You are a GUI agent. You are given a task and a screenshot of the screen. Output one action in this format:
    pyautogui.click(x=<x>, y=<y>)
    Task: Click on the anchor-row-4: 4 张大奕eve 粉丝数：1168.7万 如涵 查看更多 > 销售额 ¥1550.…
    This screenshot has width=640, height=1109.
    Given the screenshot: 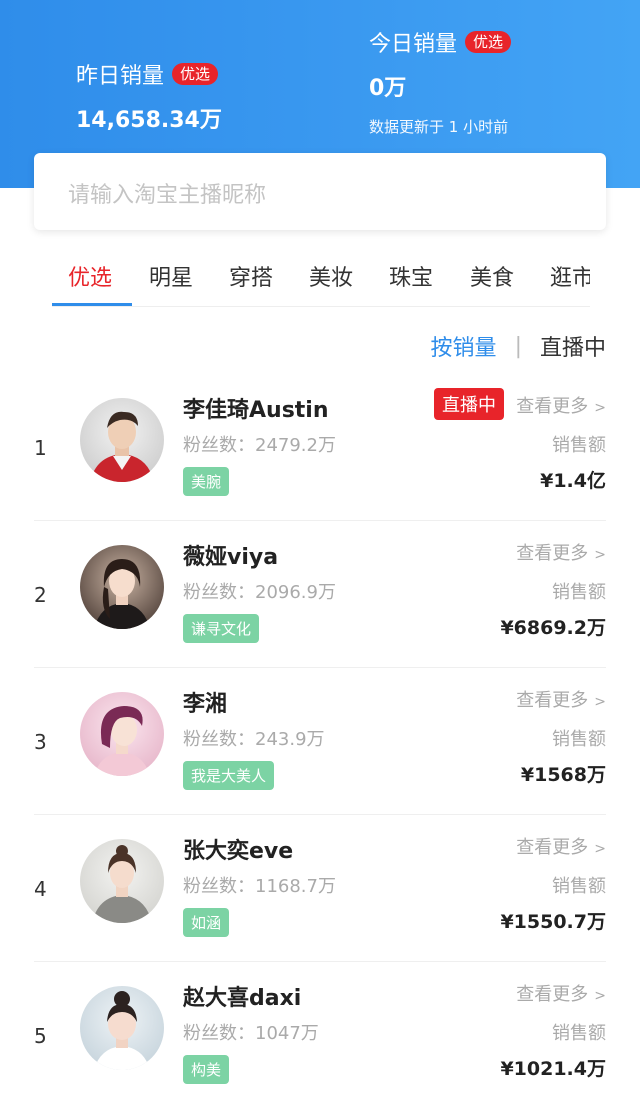 What is the action you would take?
    pyautogui.click(x=320, y=888)
    